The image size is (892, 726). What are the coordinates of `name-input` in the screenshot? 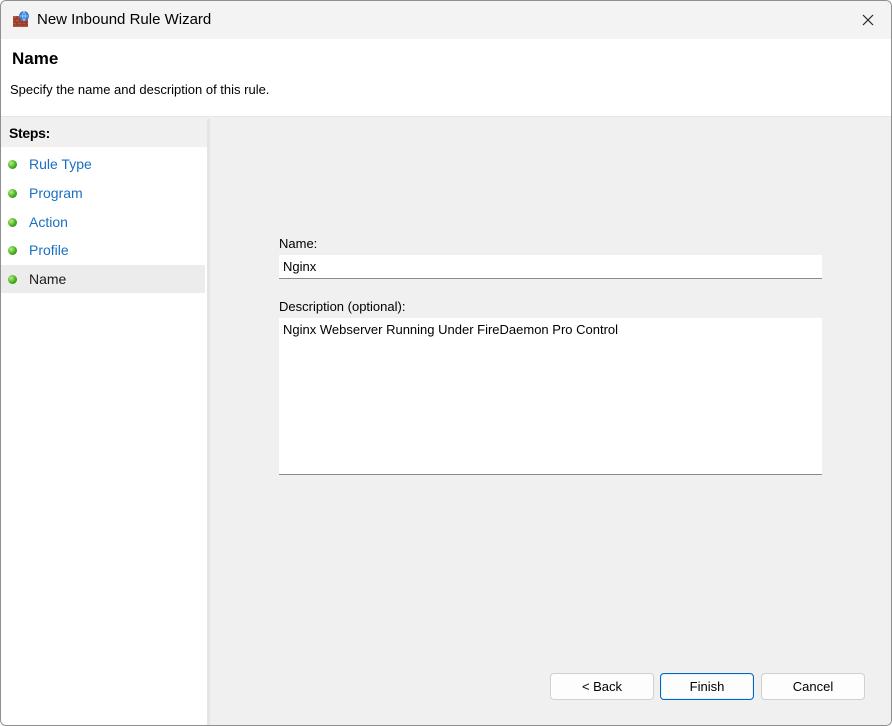 It's located at (550, 267).